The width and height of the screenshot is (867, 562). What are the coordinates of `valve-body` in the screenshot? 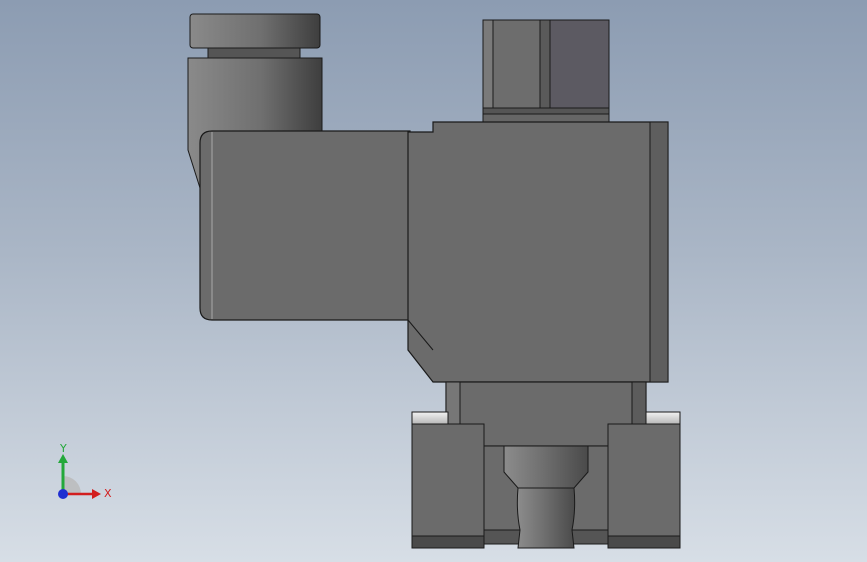 It's located at (538, 252).